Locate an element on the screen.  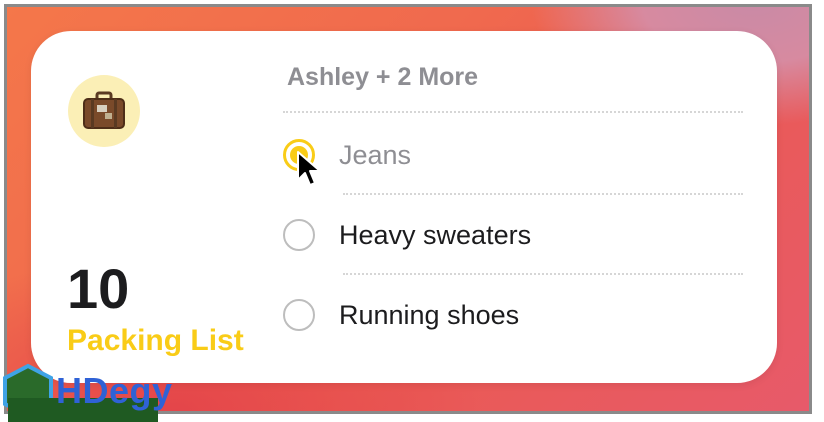
item-label: Running shoes is located at coordinates (429, 314).